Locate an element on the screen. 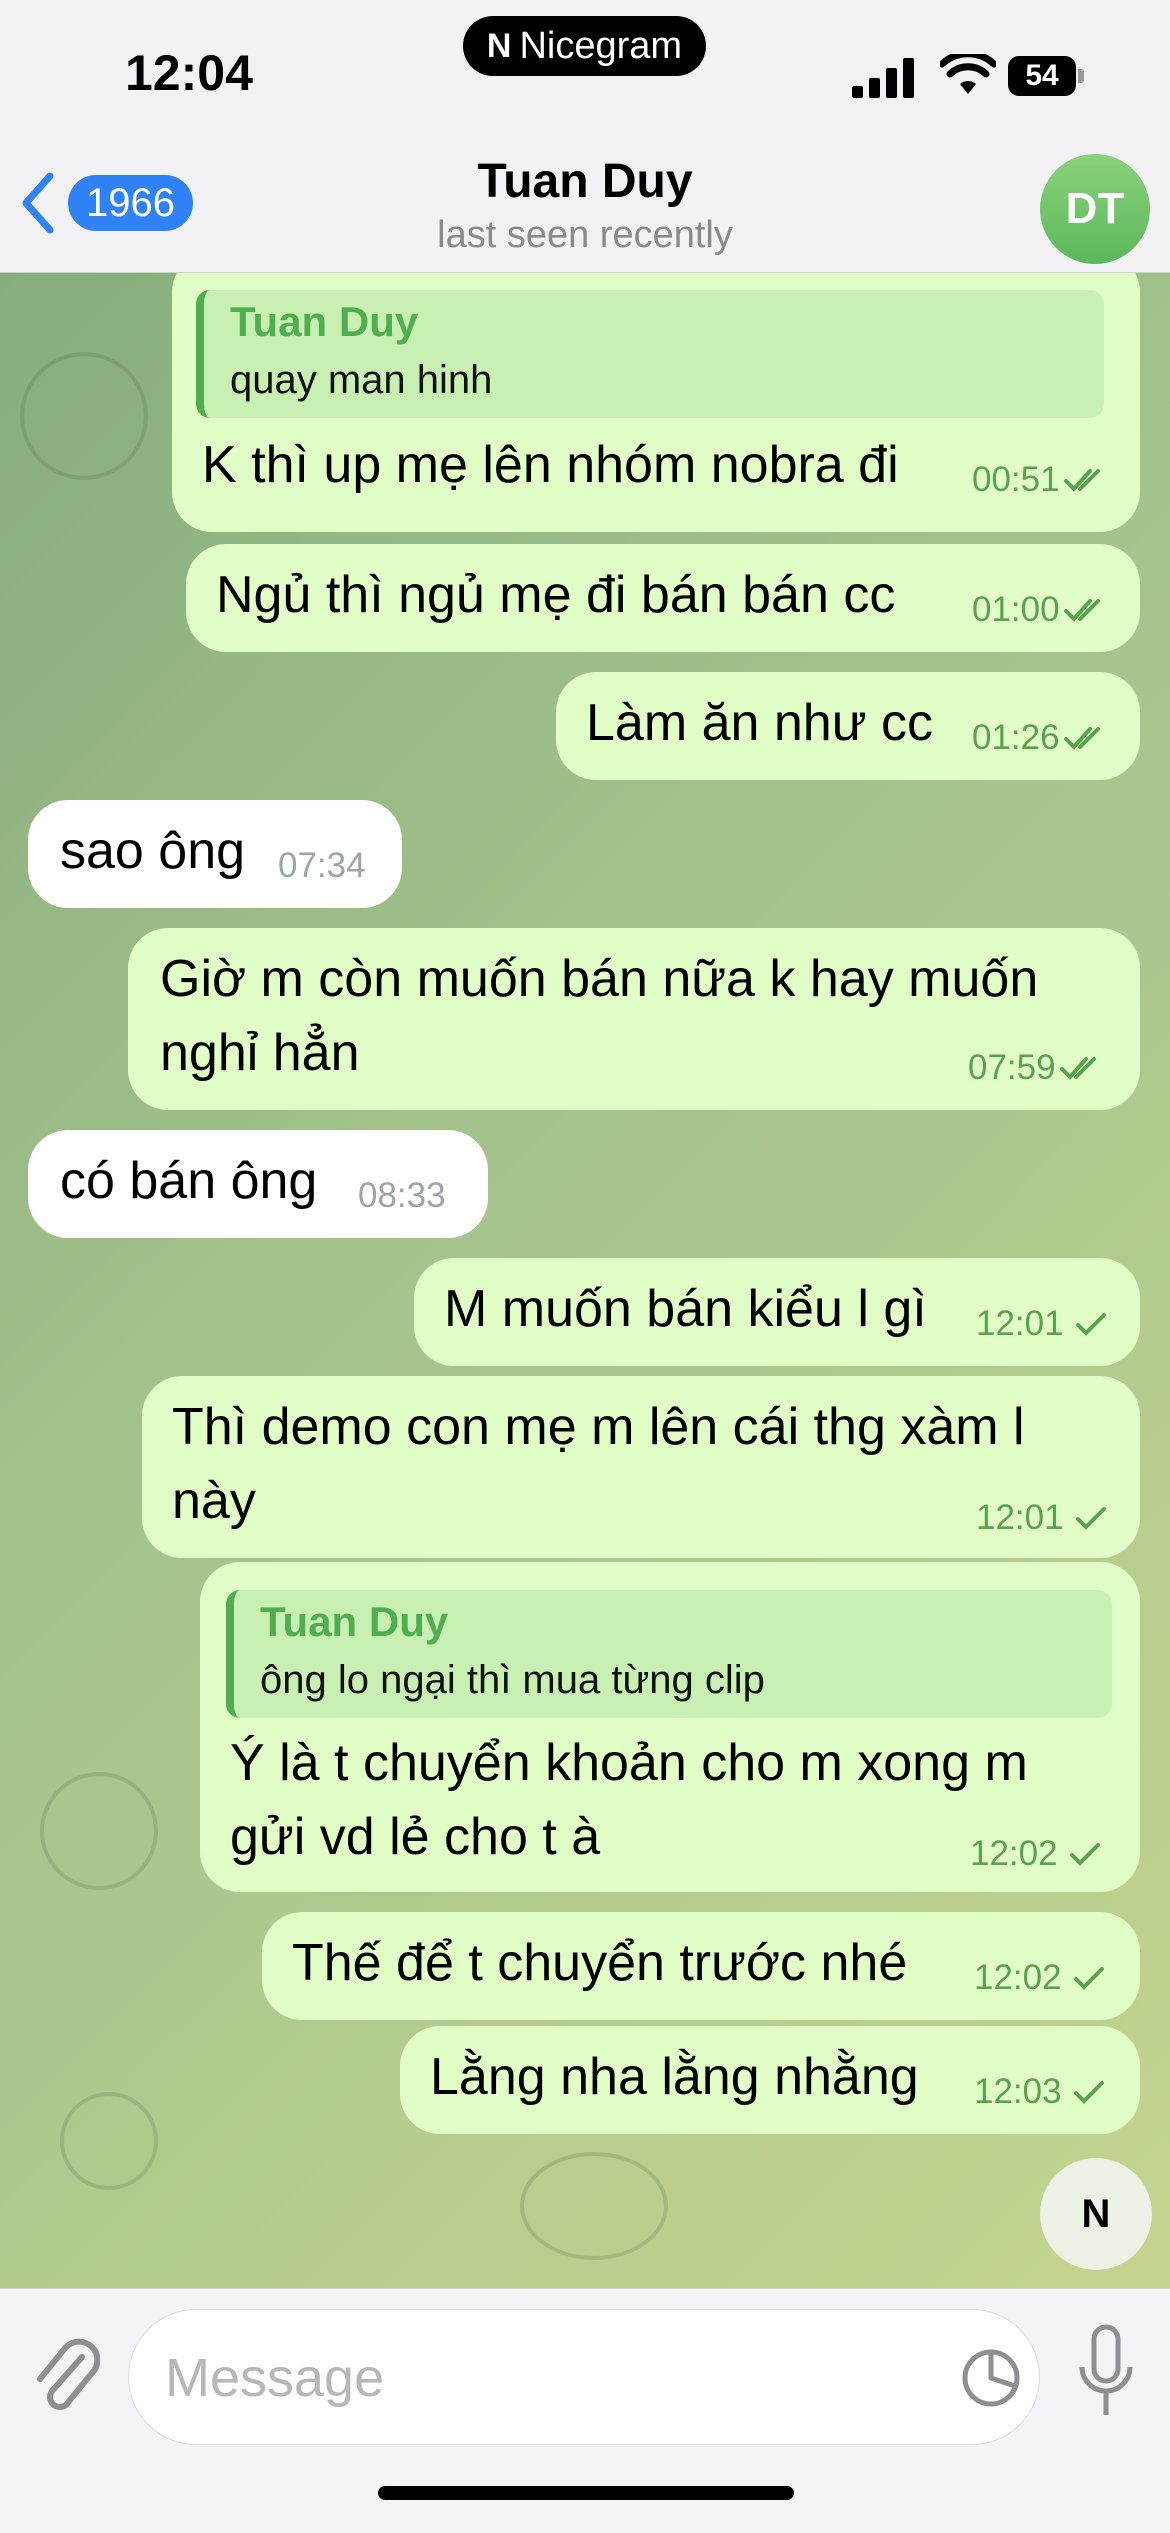 This screenshot has width=1170, height=2533. message-text: có bán ông is located at coordinates (189, 1181).